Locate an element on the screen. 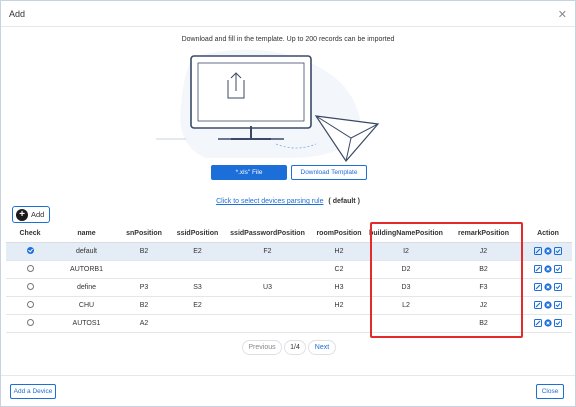 The width and height of the screenshot is (576, 407). dialog-title: Add is located at coordinates (17, 14).